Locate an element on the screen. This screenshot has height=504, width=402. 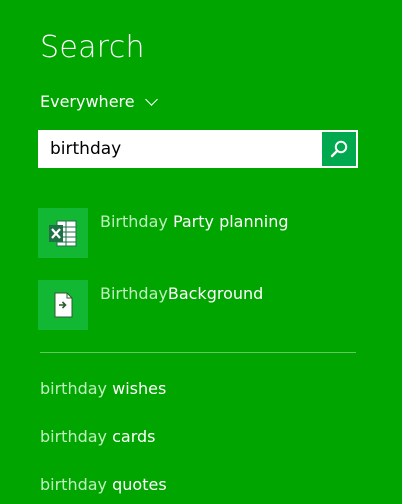
search-input is located at coordinates (179, 149).